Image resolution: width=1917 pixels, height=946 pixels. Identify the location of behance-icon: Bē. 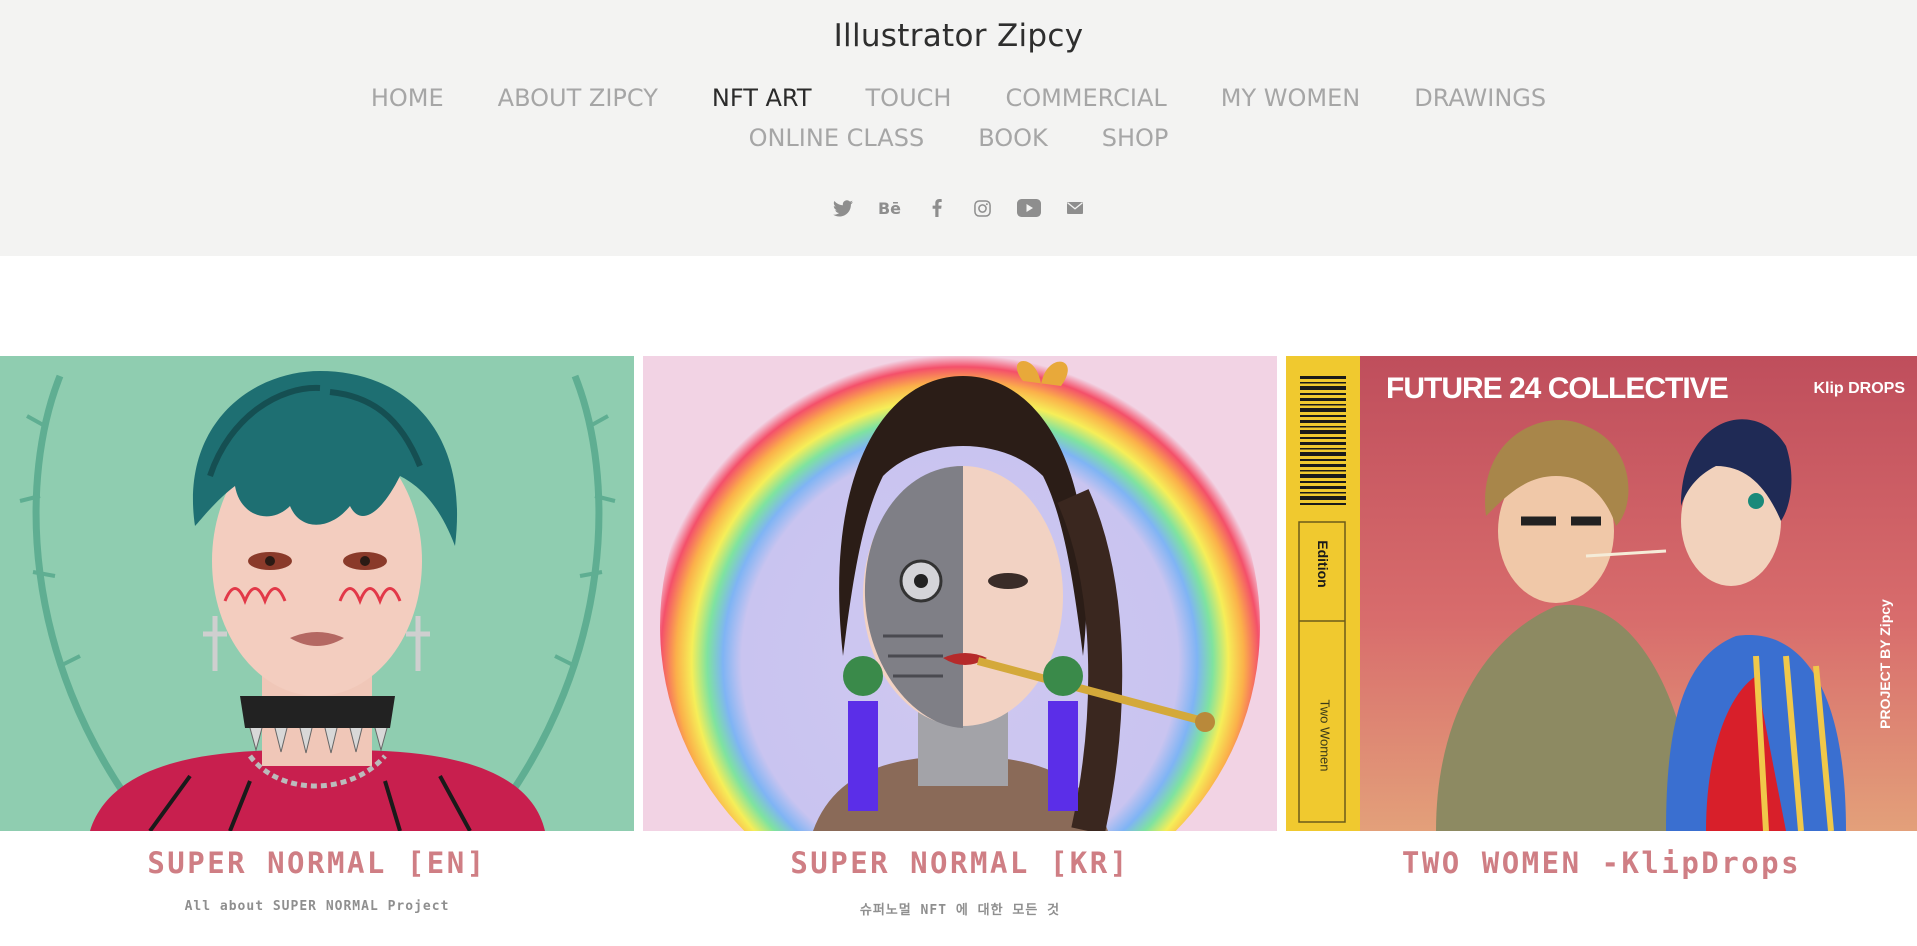
(890, 208).